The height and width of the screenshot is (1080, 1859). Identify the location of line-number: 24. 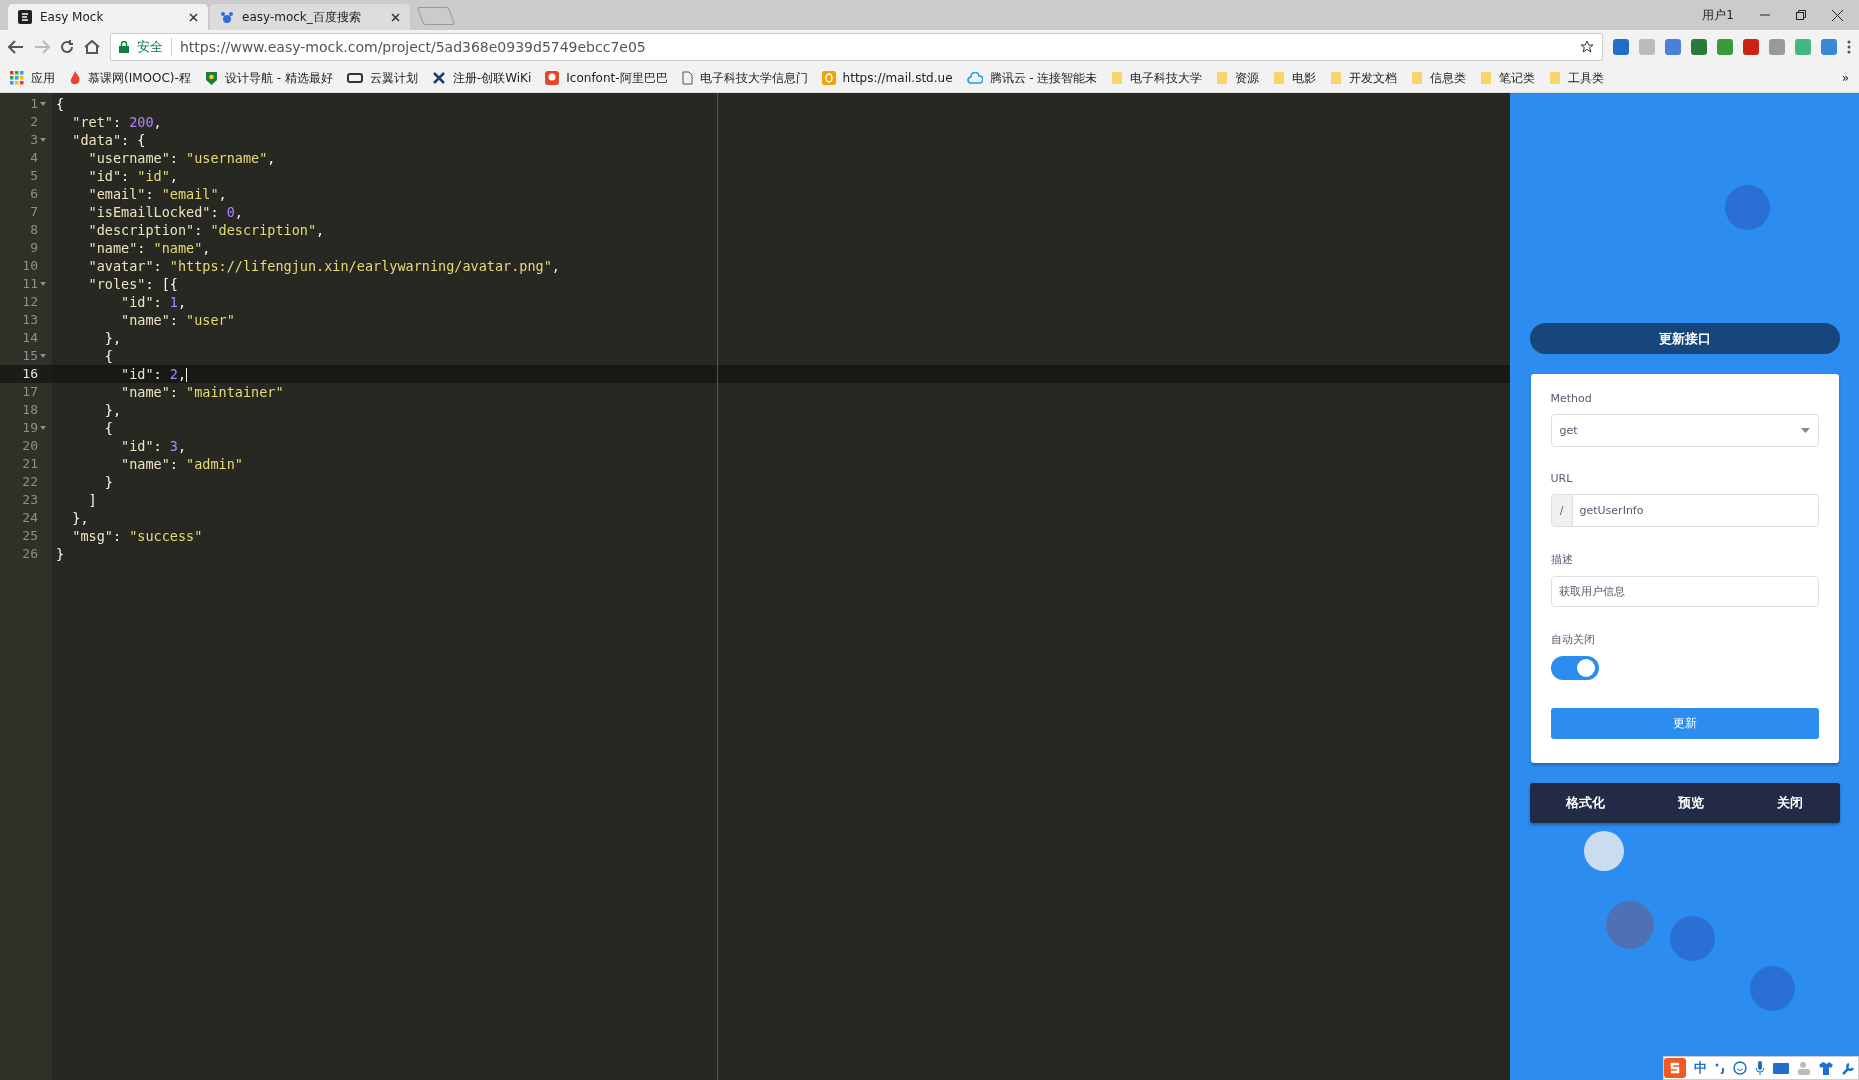
(30, 518).